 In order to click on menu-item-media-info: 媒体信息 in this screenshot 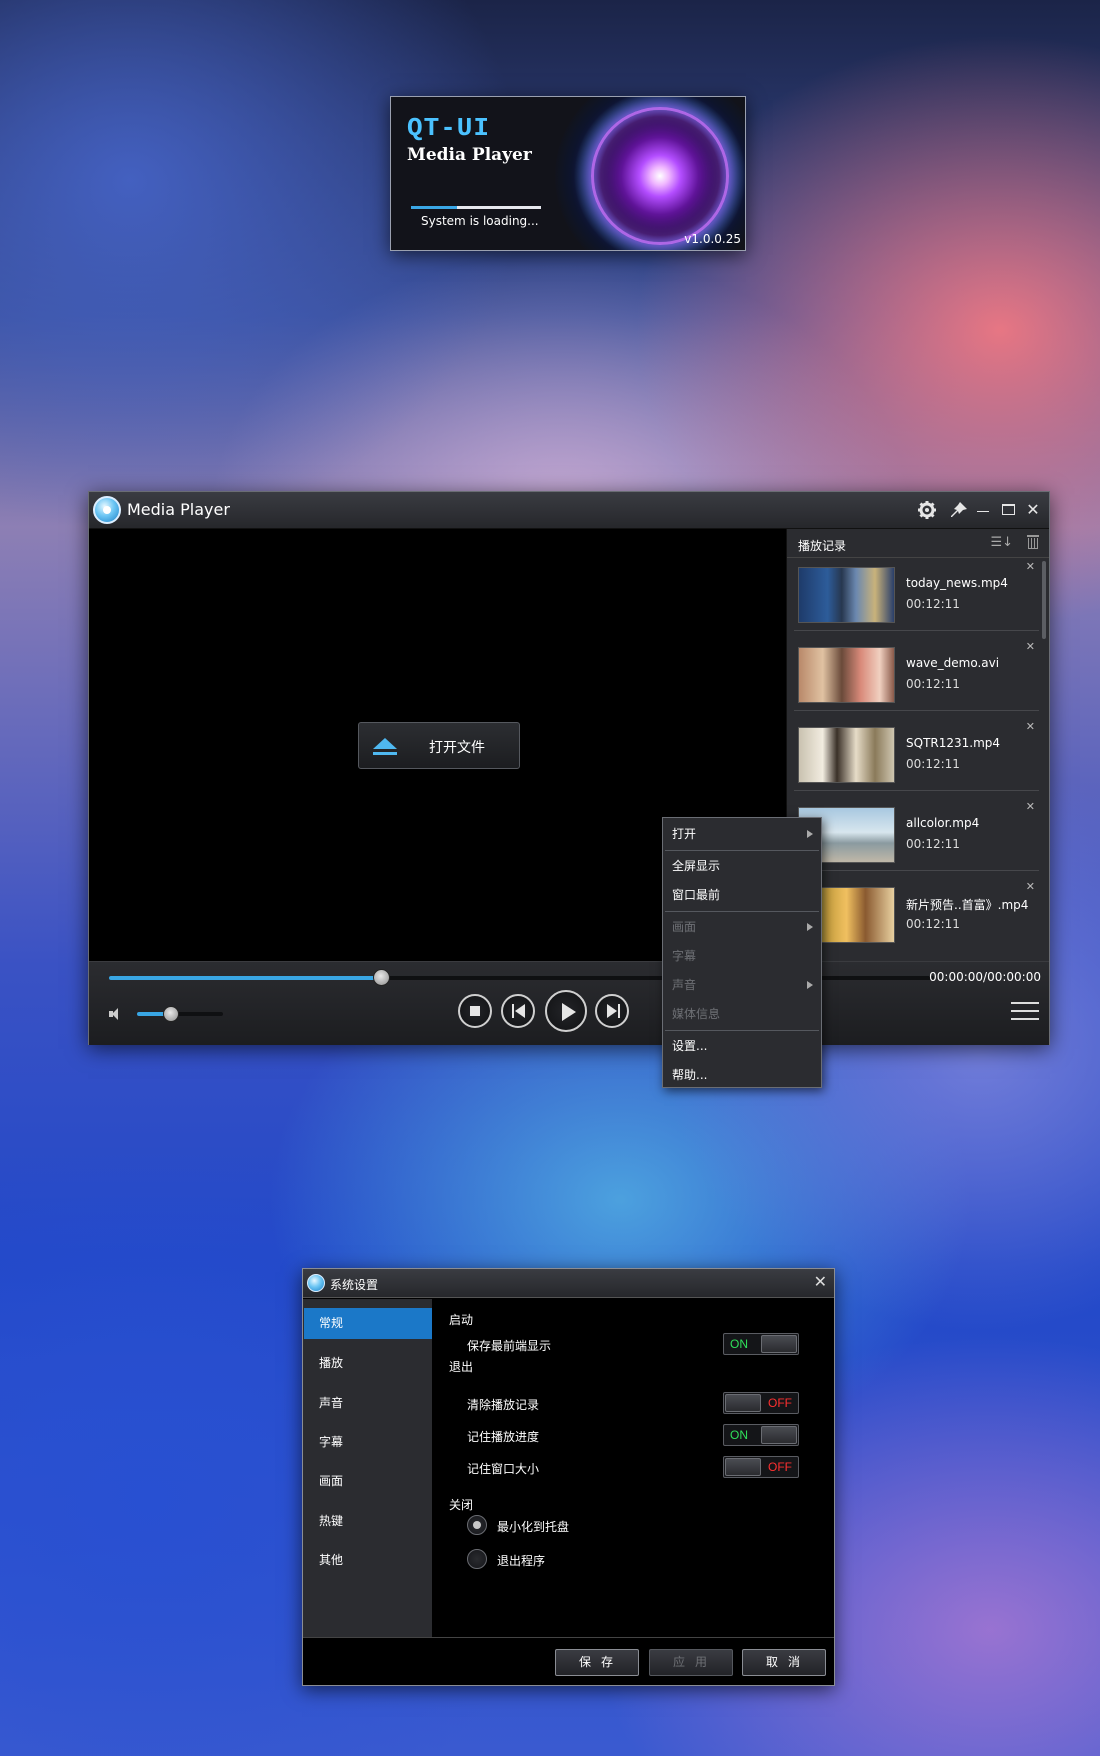, I will do `click(742, 1014)`.